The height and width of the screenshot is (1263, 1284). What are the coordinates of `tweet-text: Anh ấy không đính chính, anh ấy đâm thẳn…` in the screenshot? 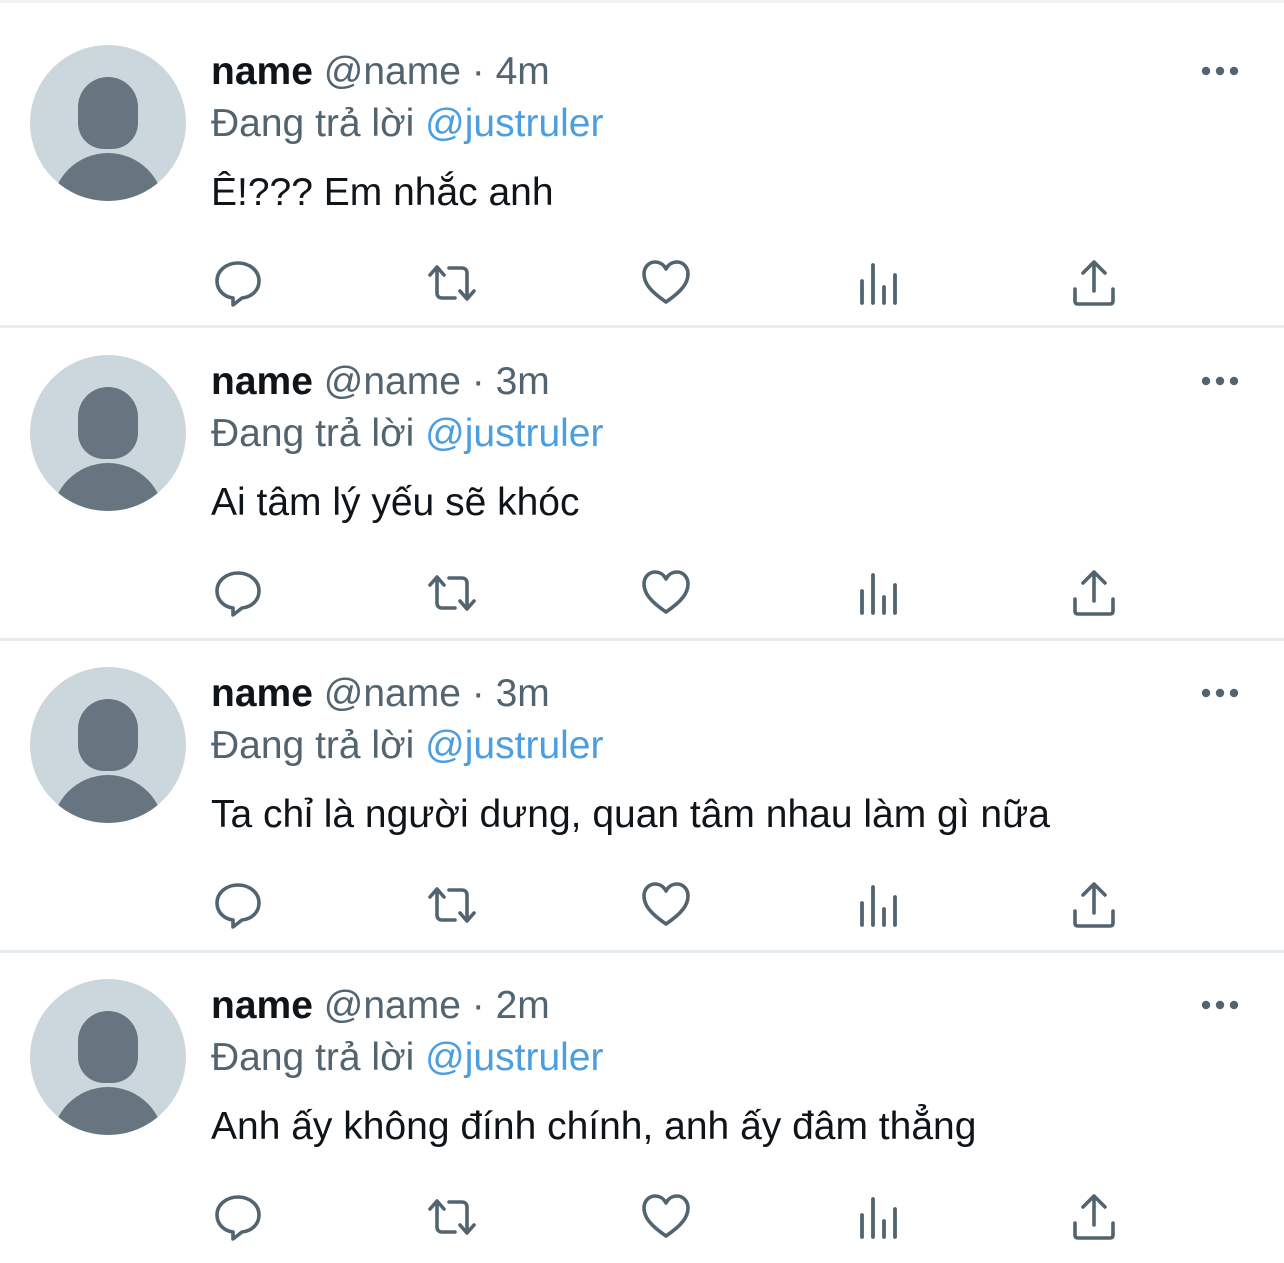 It's located at (594, 1126).